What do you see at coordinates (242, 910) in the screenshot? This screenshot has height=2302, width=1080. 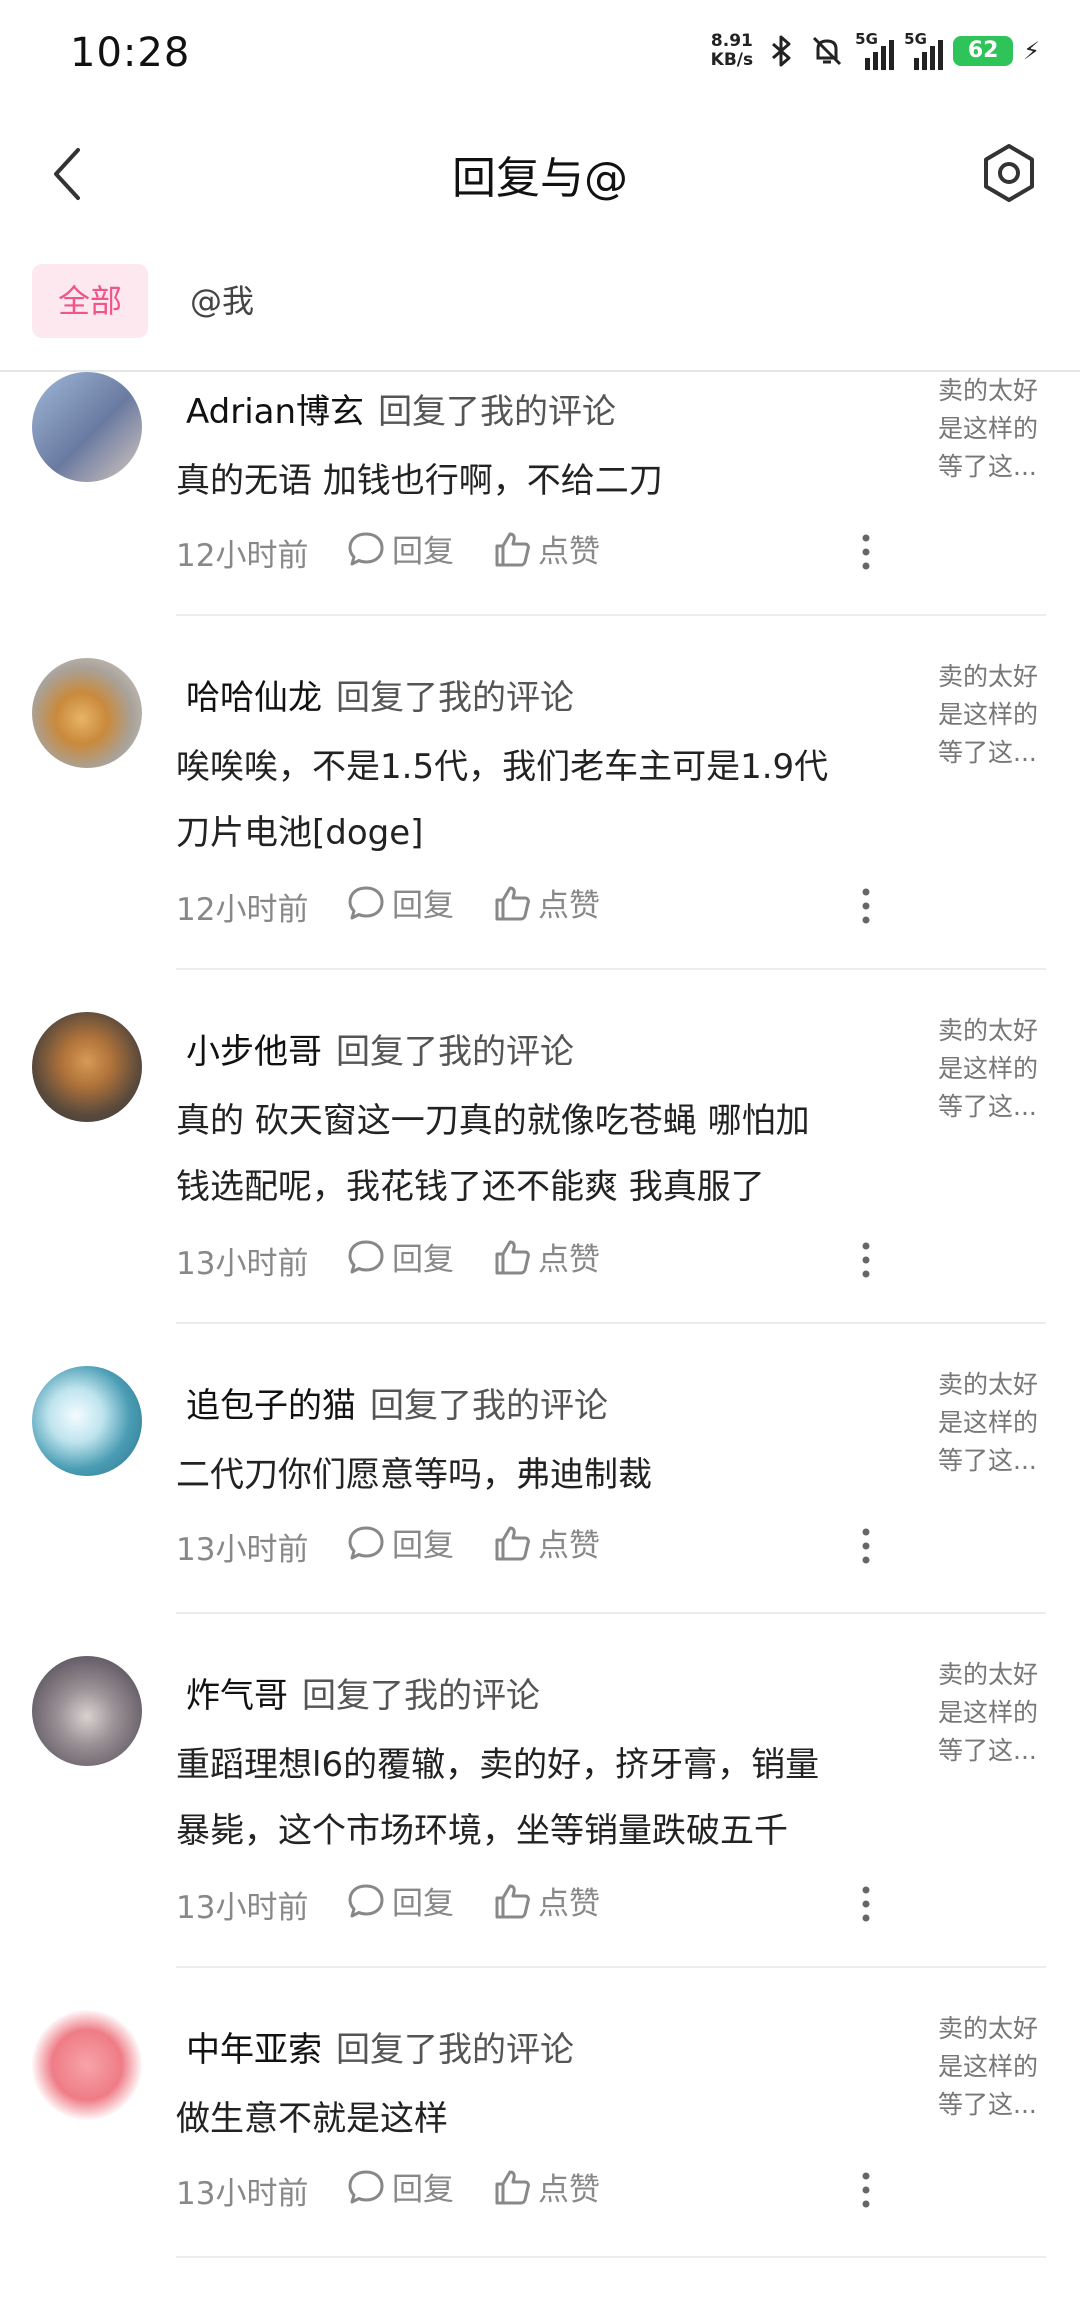 I see `timestamp: 12小时前` at bounding box center [242, 910].